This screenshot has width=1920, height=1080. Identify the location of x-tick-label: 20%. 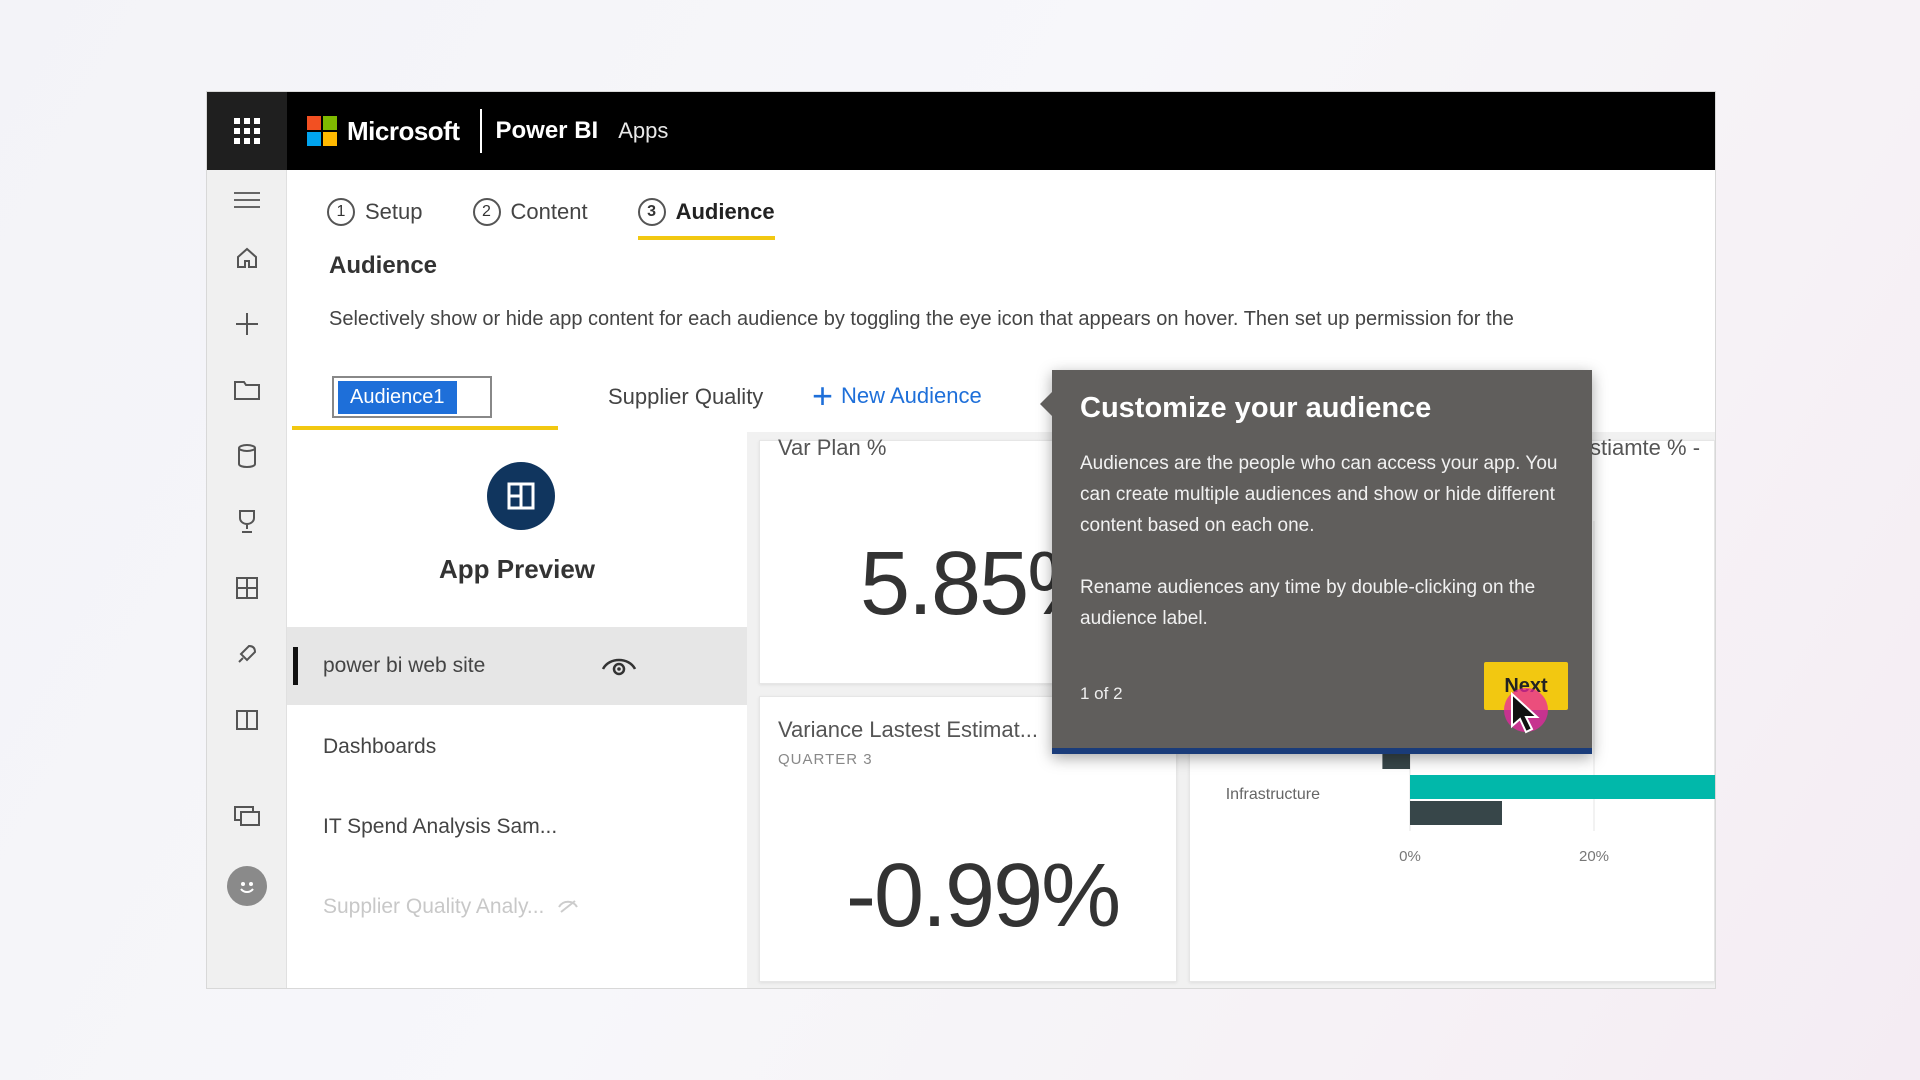
(1594, 856).